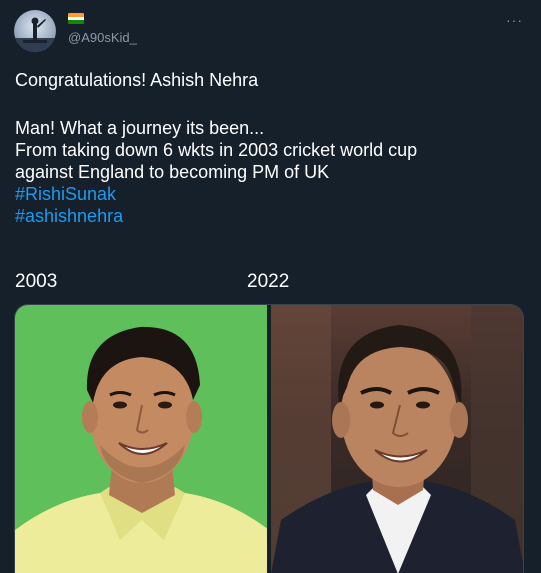 The image size is (541, 573). What do you see at coordinates (36, 281) in the screenshot?
I see `year-label-left: 2003` at bounding box center [36, 281].